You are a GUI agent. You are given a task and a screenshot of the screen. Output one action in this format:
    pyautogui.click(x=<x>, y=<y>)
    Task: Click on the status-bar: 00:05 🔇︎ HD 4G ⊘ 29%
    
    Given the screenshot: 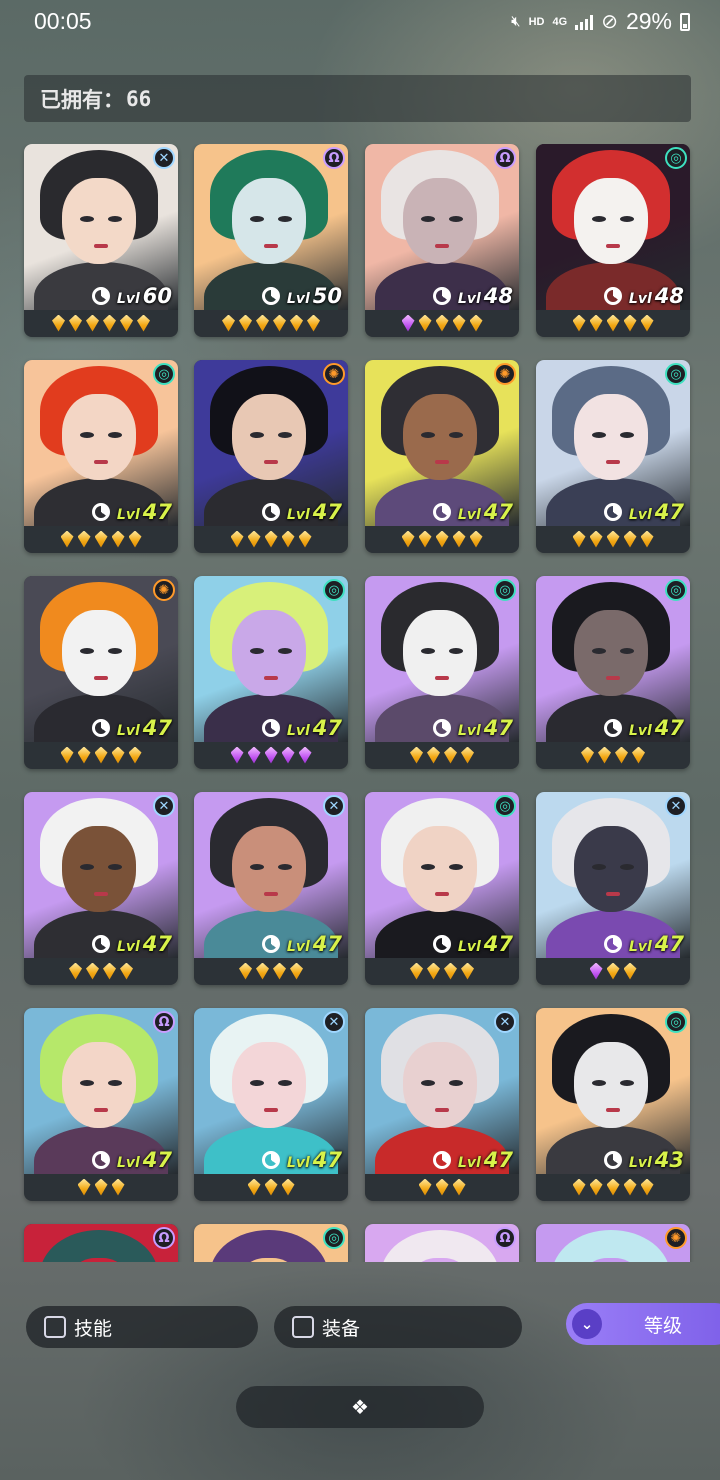 What is the action you would take?
    pyautogui.click(x=360, y=22)
    